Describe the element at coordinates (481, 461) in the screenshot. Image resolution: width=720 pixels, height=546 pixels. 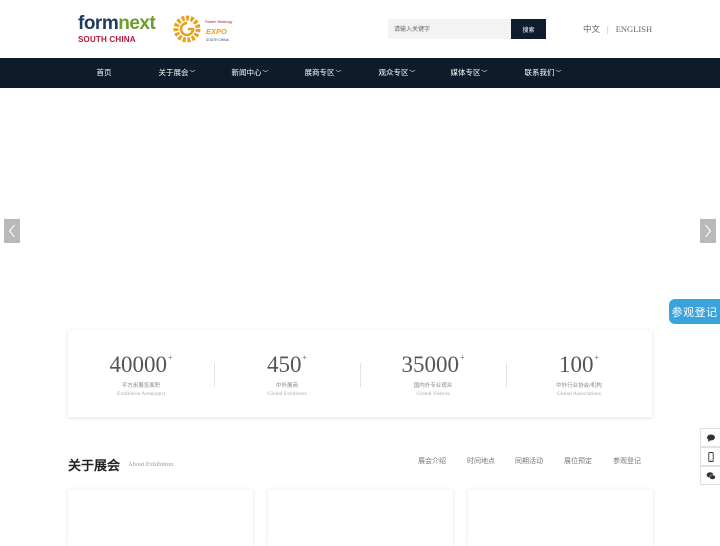
I see `about-tab-time-location: 时间地点` at that location.